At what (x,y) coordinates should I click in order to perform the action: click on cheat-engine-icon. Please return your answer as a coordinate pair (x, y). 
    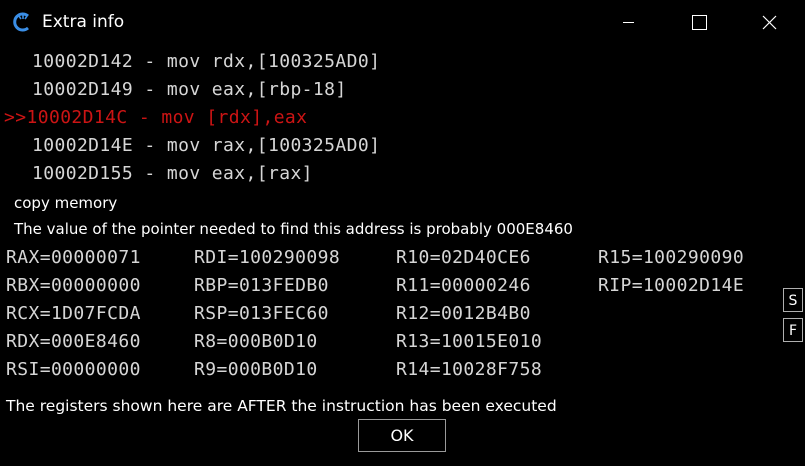
    Looking at the image, I should click on (23, 22).